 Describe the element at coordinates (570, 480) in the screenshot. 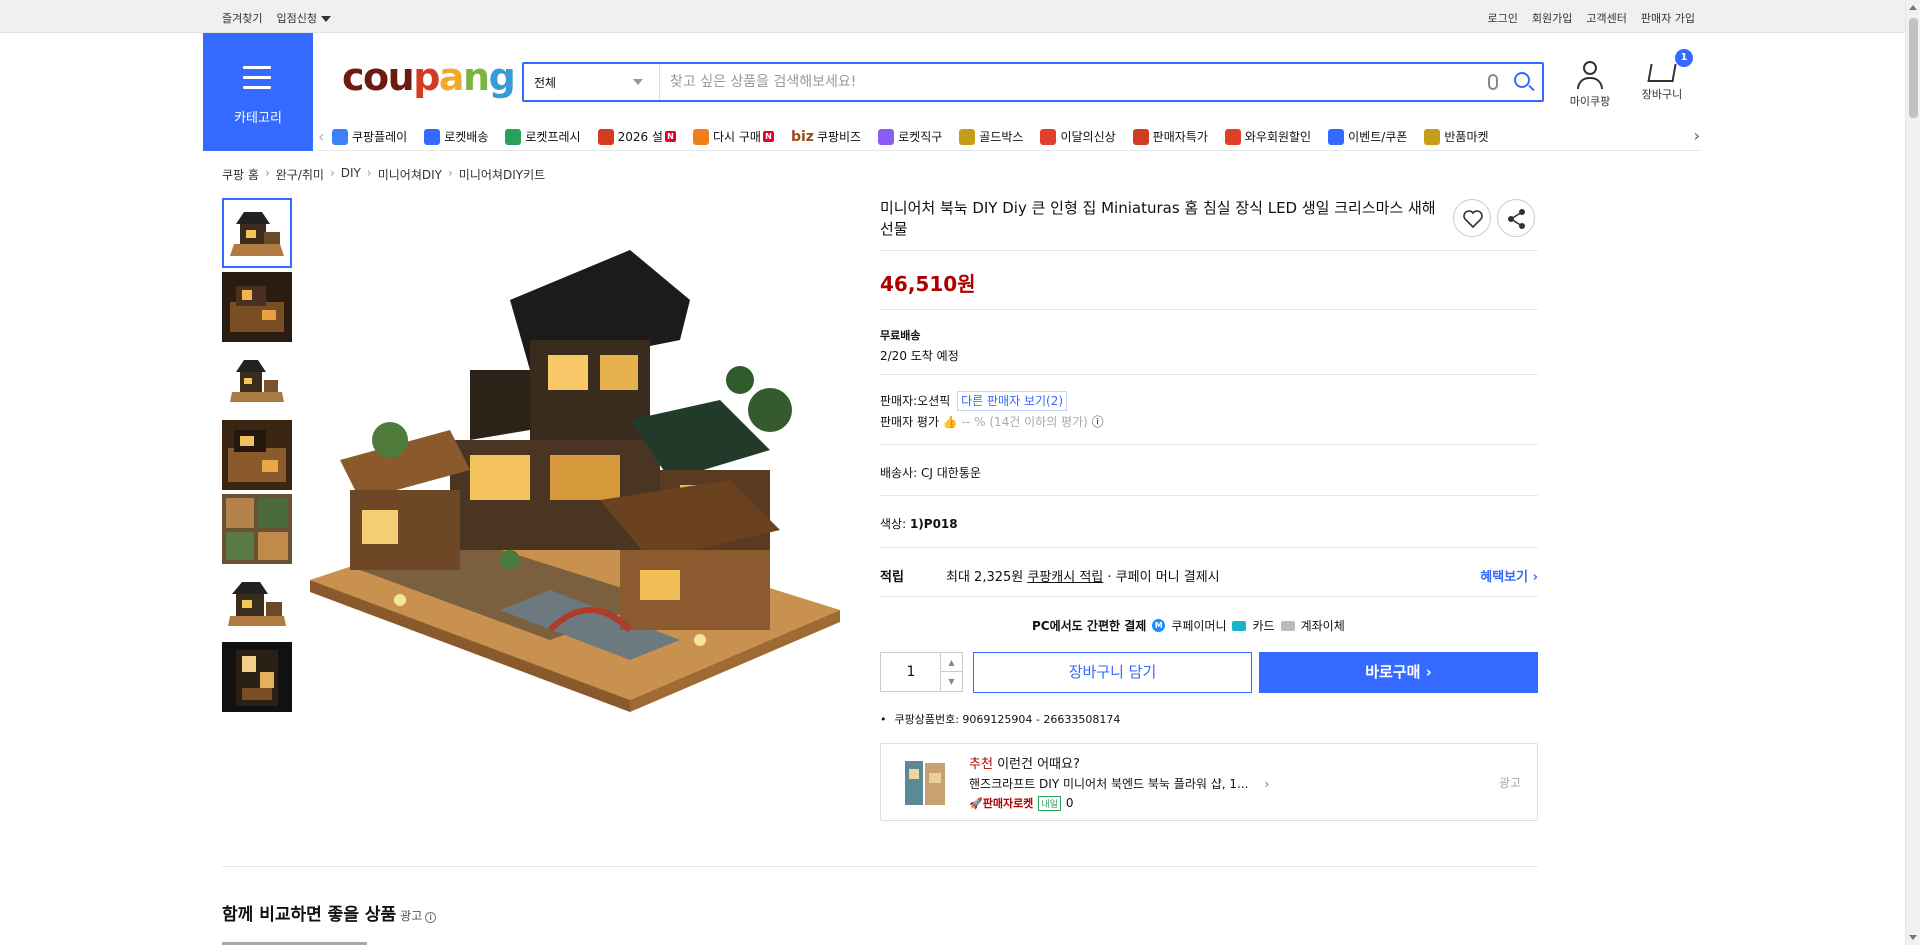

I see `main-product-image` at that location.